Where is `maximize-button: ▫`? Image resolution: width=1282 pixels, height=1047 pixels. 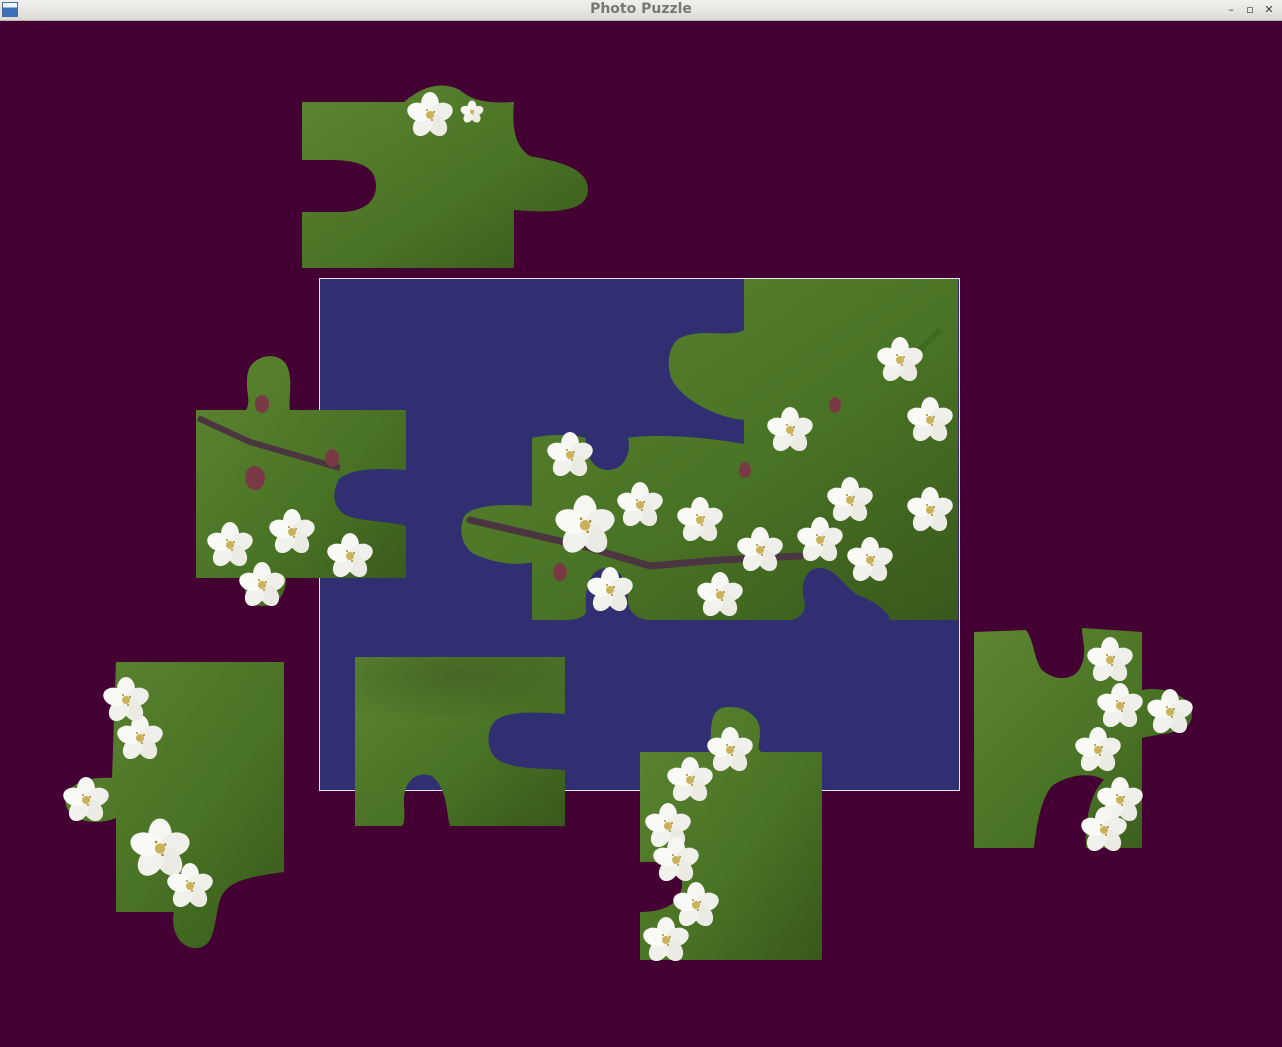
maximize-button: ▫ is located at coordinates (1250, 9).